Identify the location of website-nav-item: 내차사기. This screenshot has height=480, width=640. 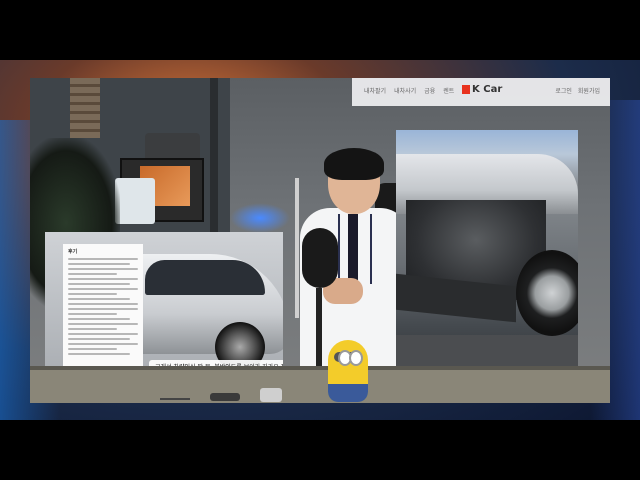
(405, 90).